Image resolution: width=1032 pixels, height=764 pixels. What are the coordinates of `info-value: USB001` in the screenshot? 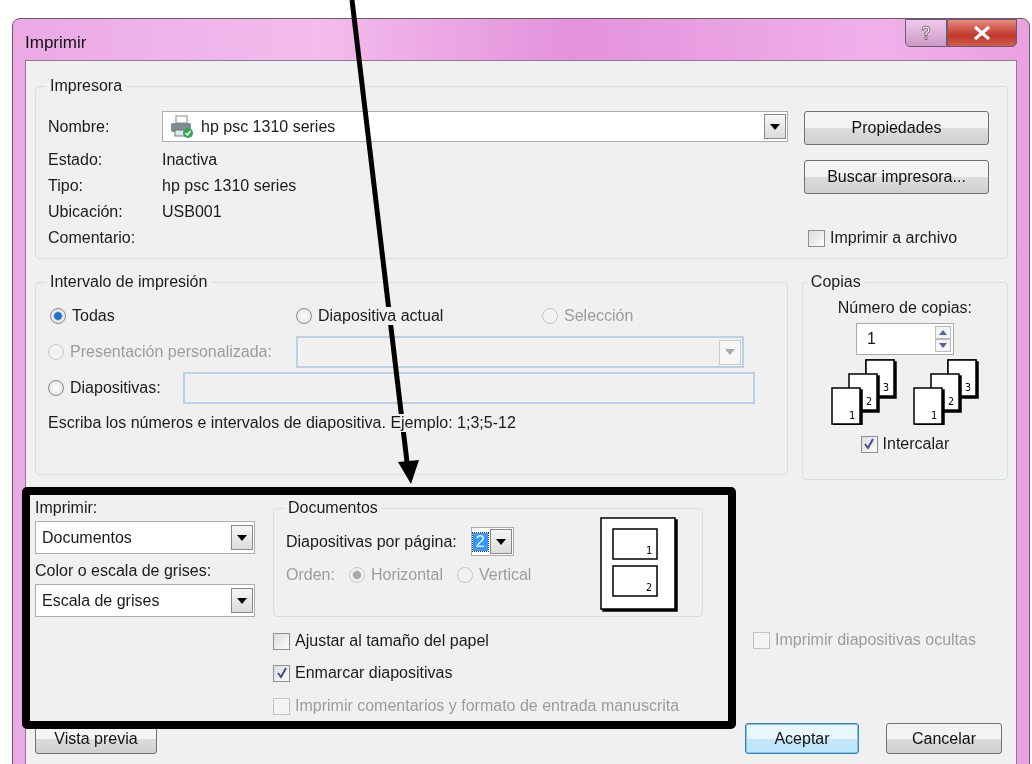 It's located at (192, 212).